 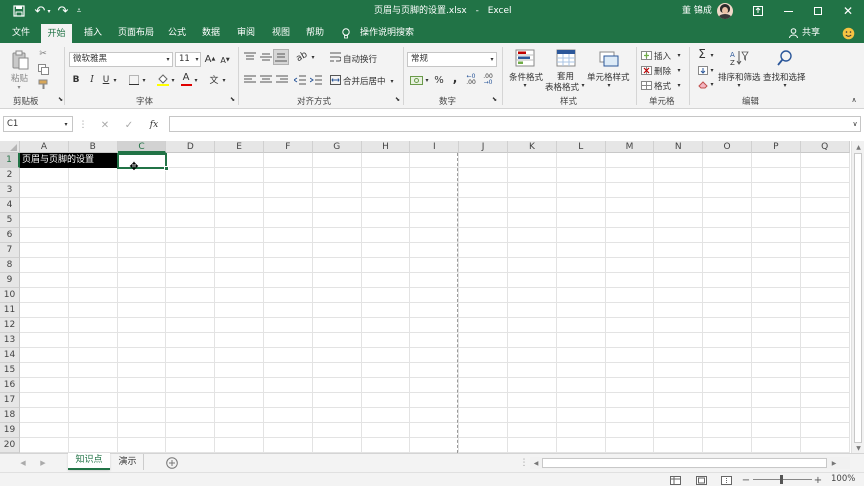 What do you see at coordinates (10, 325) in the screenshot?
I see `row-header-12: 12` at bounding box center [10, 325].